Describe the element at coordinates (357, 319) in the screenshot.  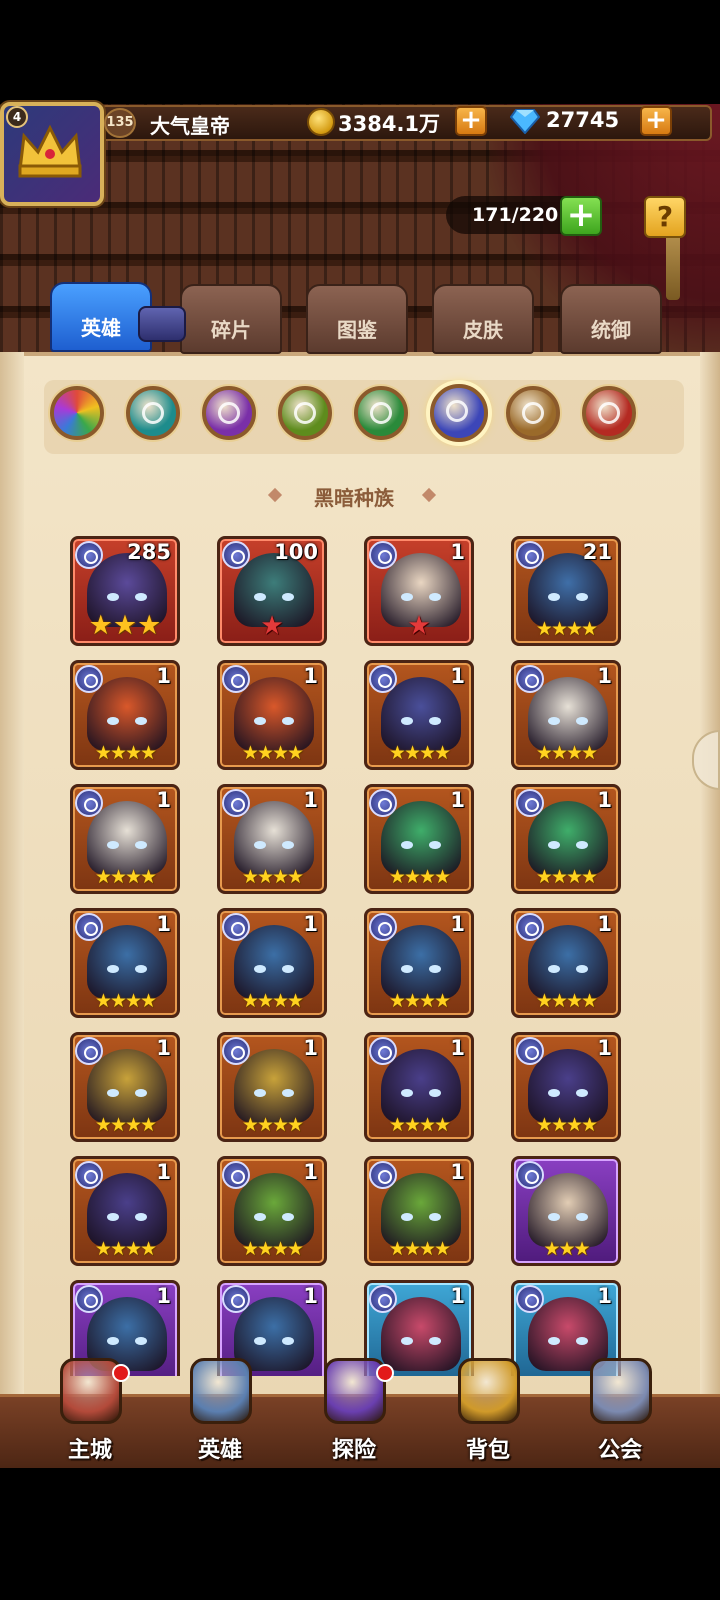
I see `tab-2: 图鉴` at that location.